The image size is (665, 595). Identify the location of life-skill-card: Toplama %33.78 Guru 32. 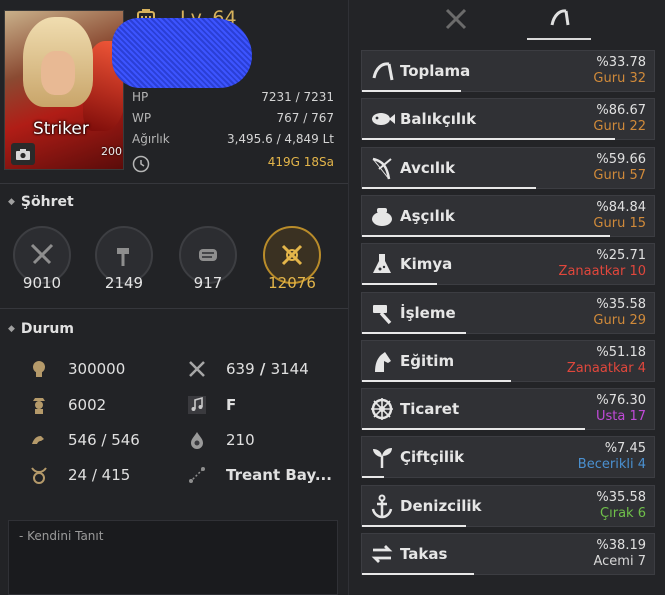
(508, 71).